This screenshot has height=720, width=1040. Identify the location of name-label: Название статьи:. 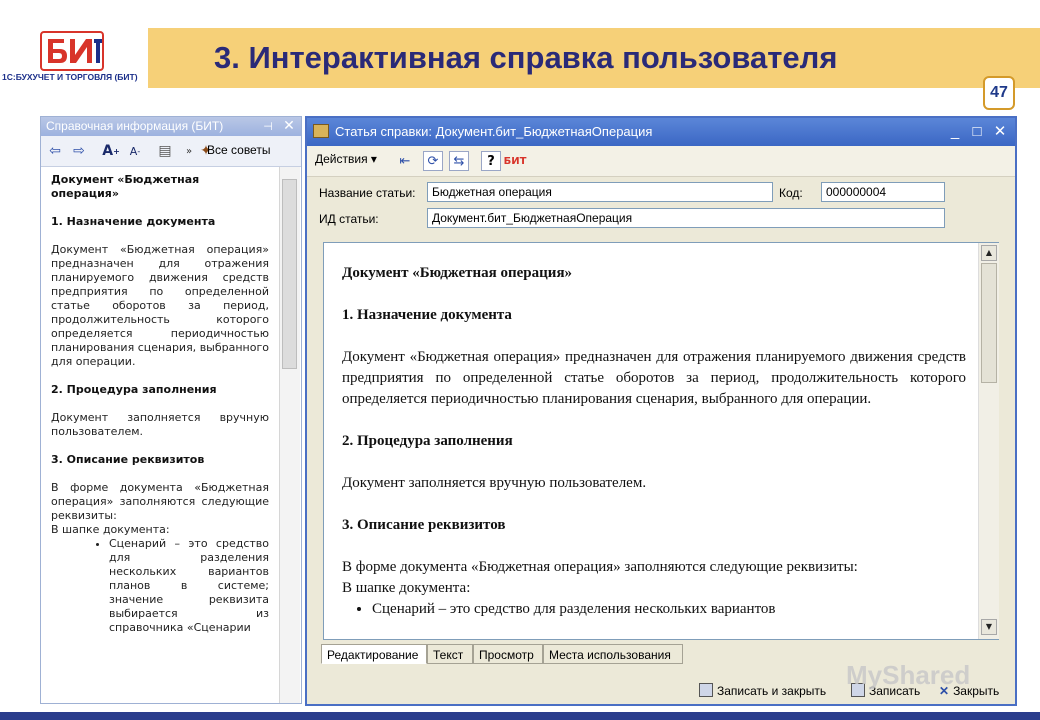
(367, 193).